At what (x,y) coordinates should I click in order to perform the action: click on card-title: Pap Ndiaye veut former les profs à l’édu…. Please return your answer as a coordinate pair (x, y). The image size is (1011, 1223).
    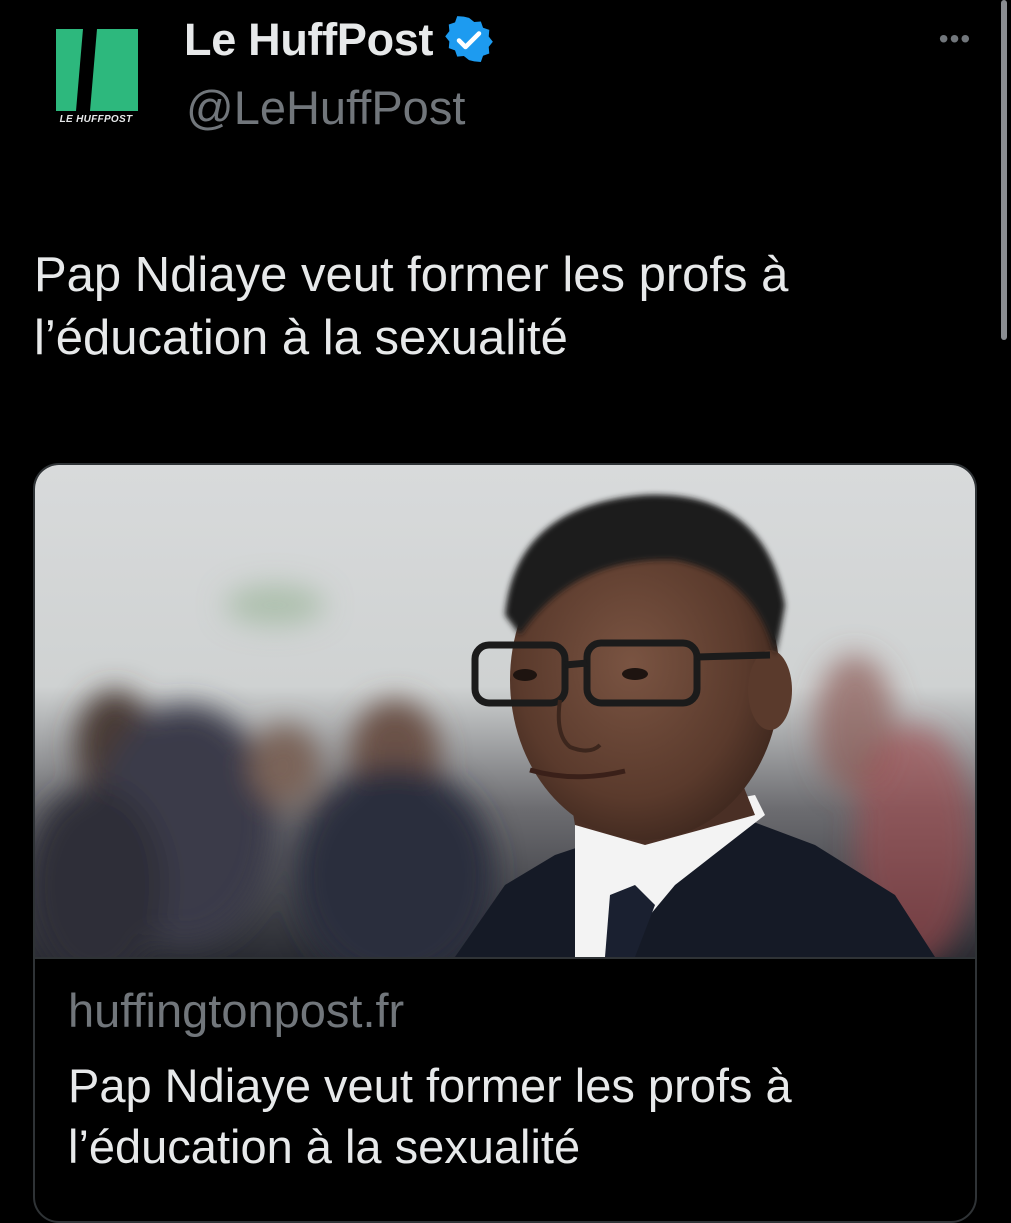
    Looking at the image, I should click on (430, 1116).